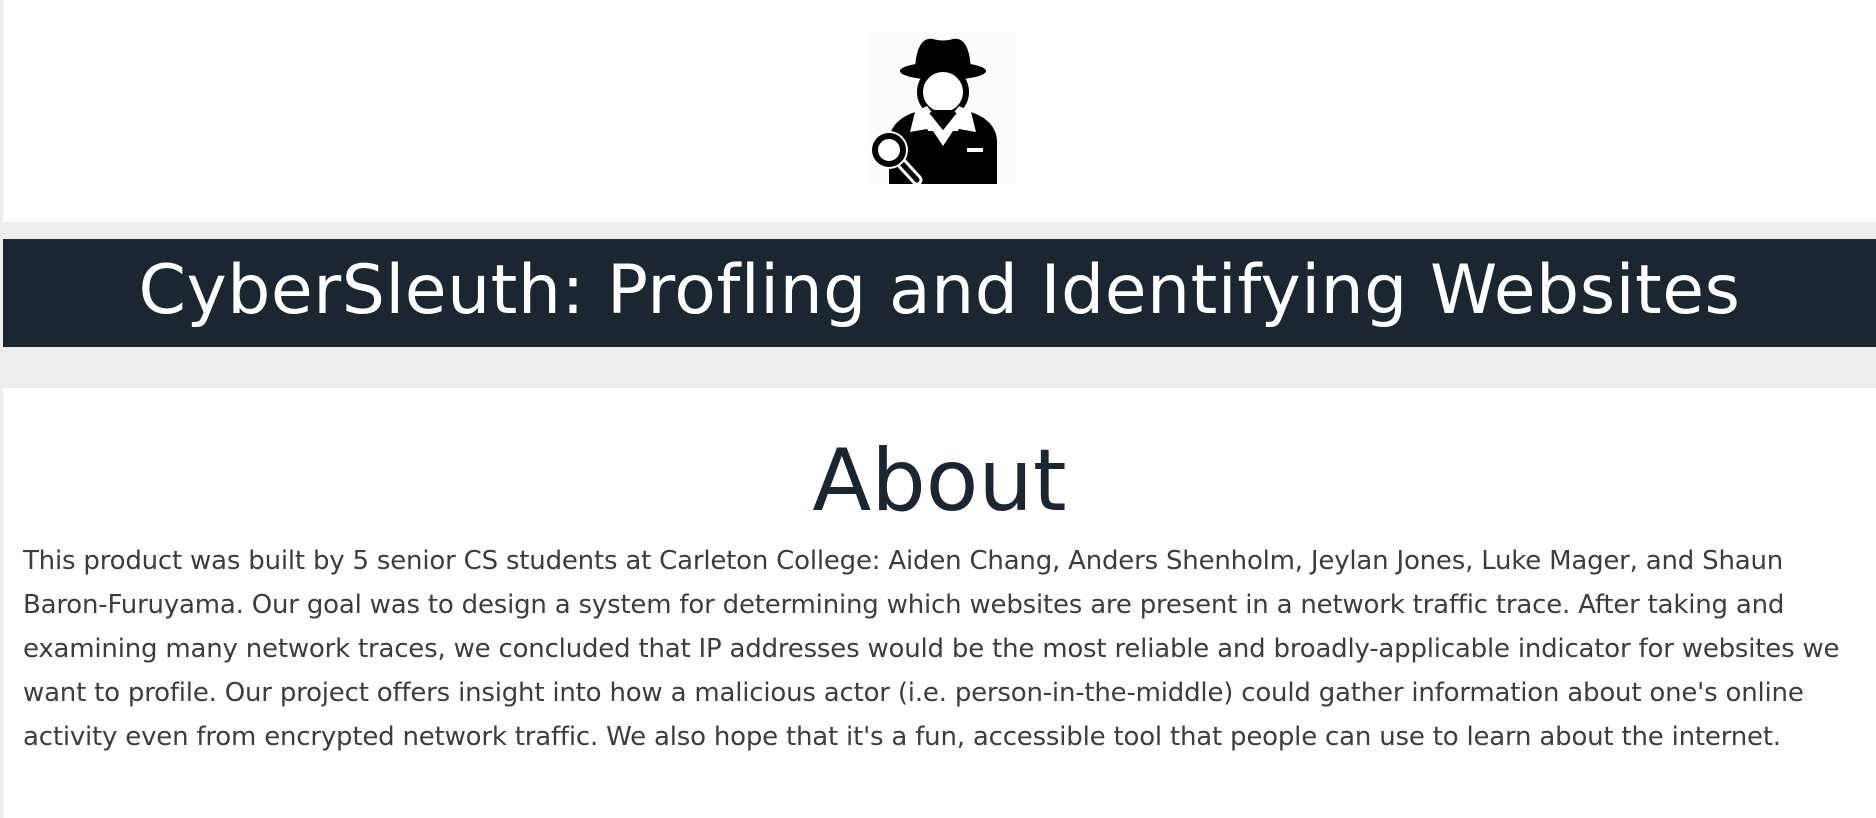  Describe the element at coordinates (939, 481) in the screenshot. I see `about-heading: About` at that location.